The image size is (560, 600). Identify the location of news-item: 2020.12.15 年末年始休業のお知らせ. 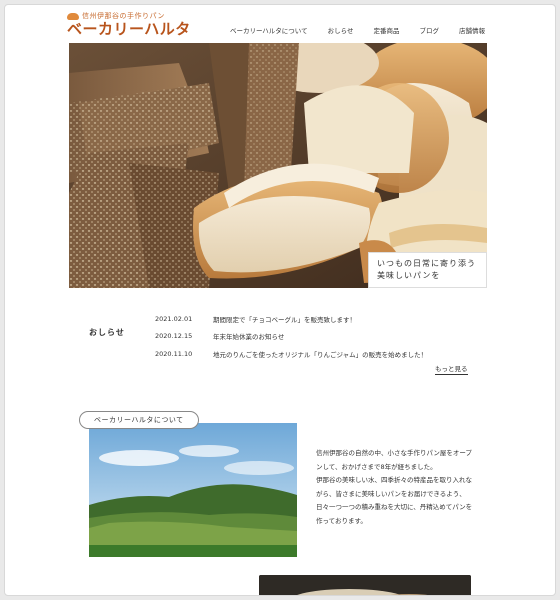
(315, 337).